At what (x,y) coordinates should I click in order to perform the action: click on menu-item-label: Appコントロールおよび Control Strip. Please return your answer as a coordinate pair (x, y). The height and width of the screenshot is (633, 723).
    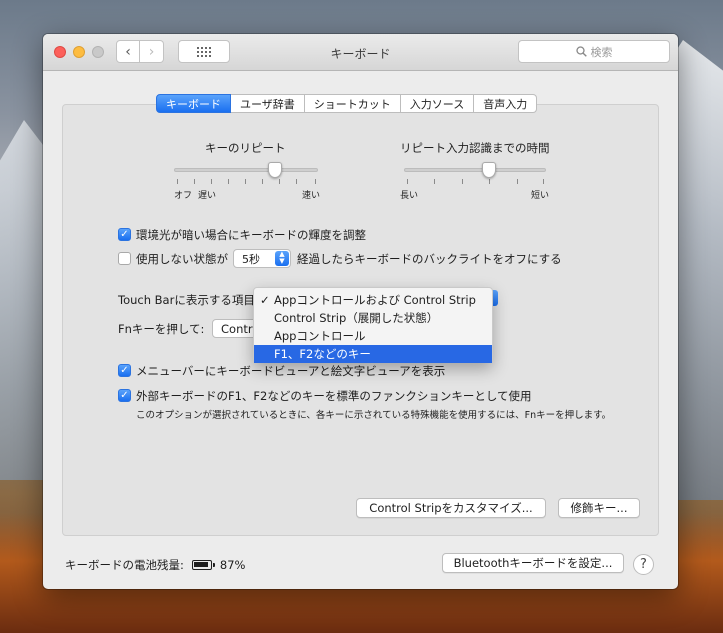
    Looking at the image, I should click on (375, 300).